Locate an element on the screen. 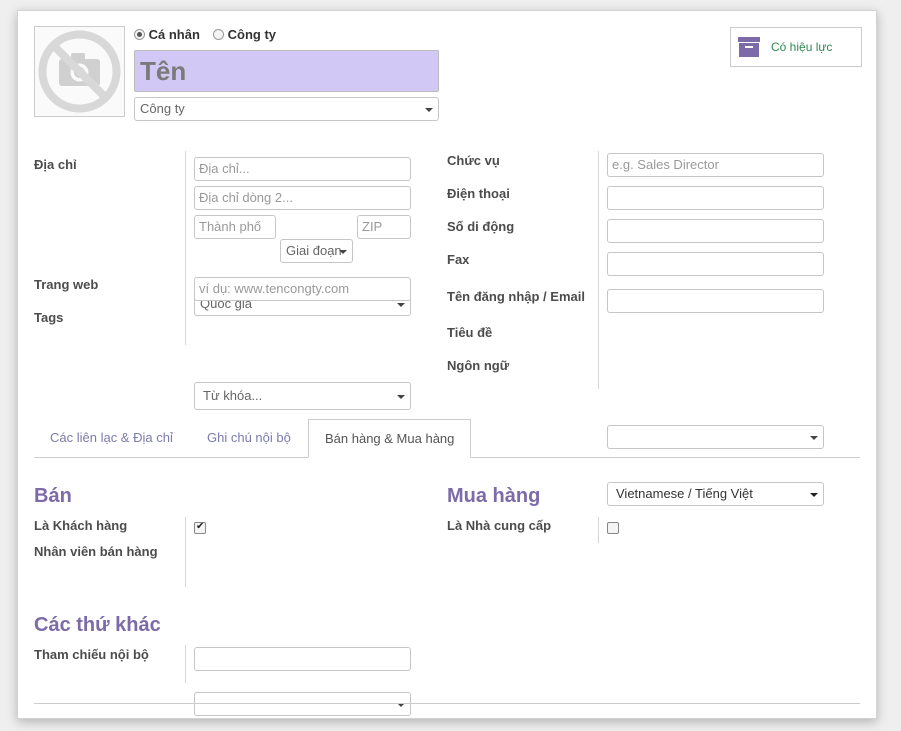 The image size is (901, 731). state-select-placeholder: Giai đoạn is located at coordinates (314, 250).